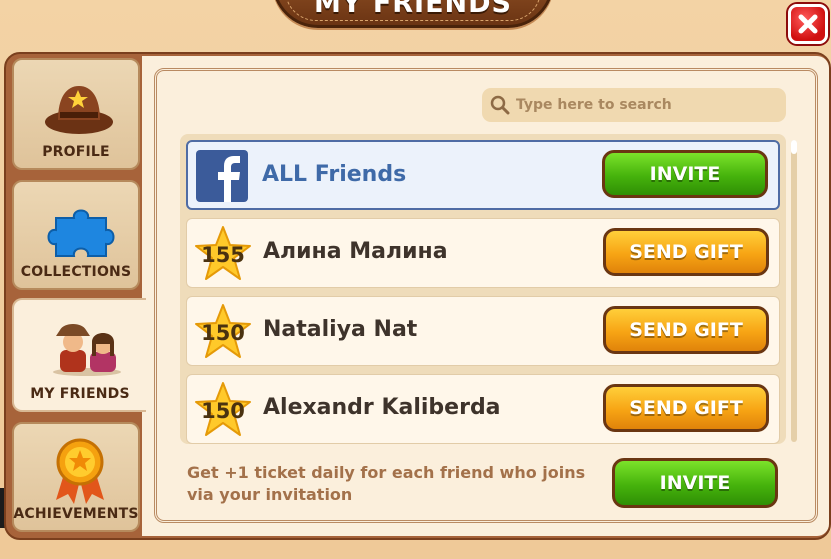  I want to click on tab-profile: PROFILE, so click(76, 114).